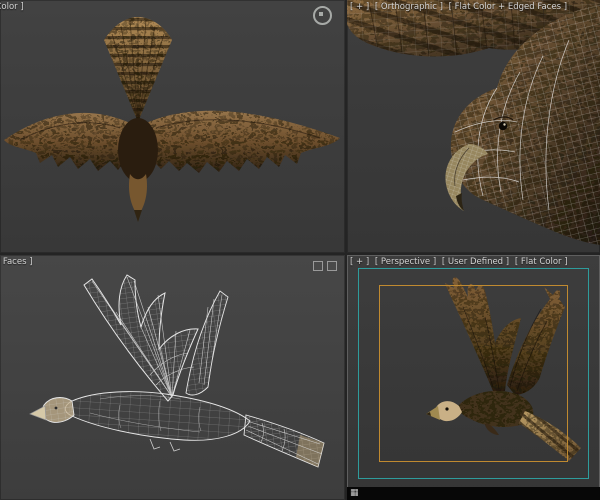 The width and height of the screenshot is (600, 500). I want to click on trackbar-grid-icon: ▦, so click(354, 493).